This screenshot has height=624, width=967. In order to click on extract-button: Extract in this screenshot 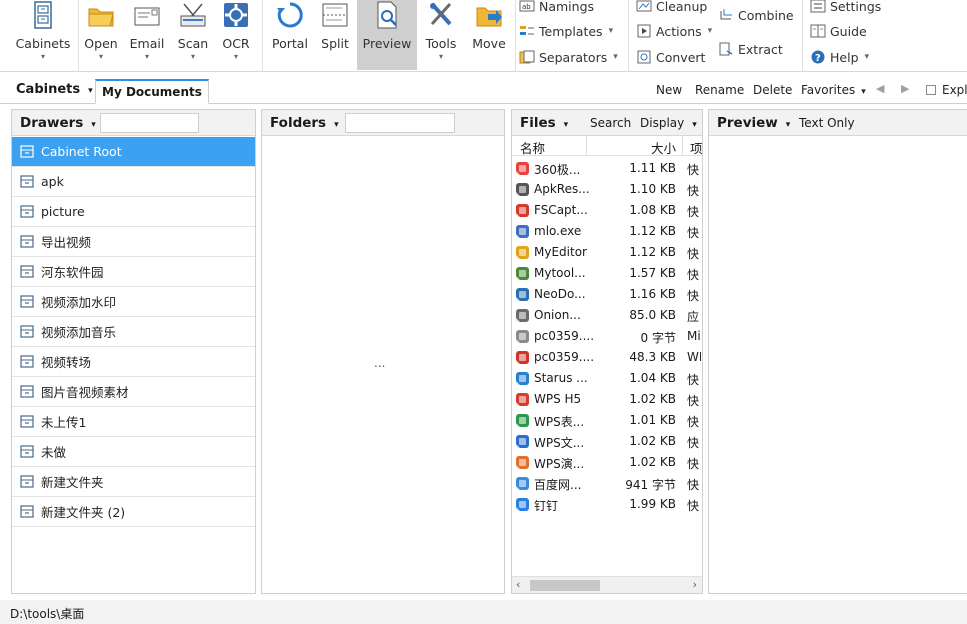, I will do `click(750, 49)`.